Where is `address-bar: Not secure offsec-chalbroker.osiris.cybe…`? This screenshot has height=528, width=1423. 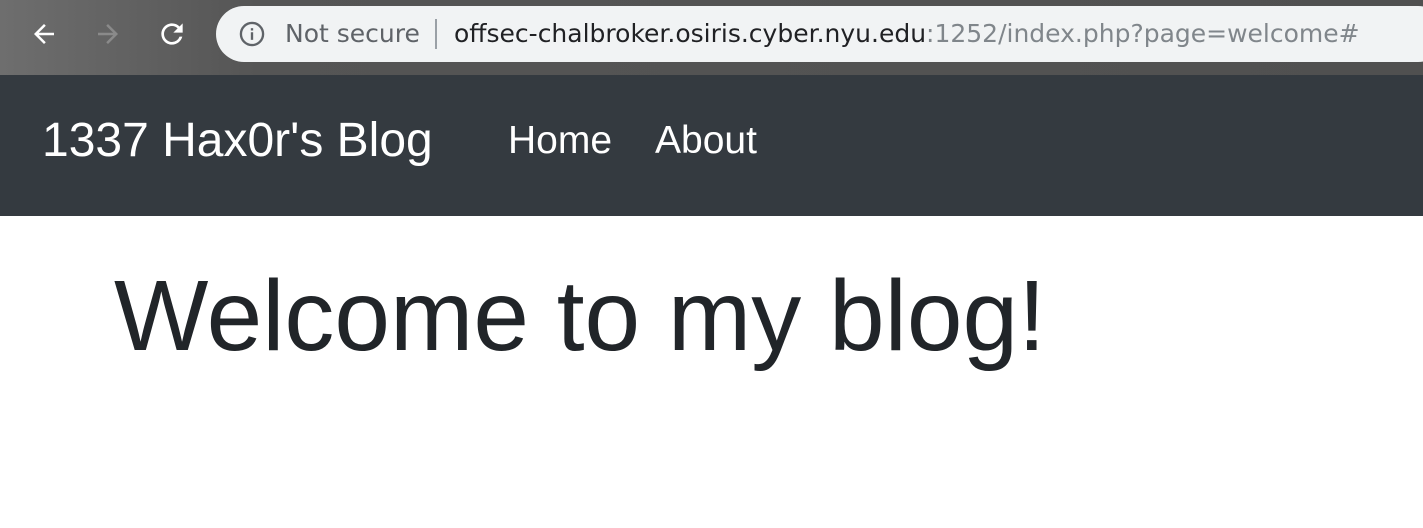 address-bar: Not secure offsec-chalbroker.osiris.cybe… is located at coordinates (819, 34).